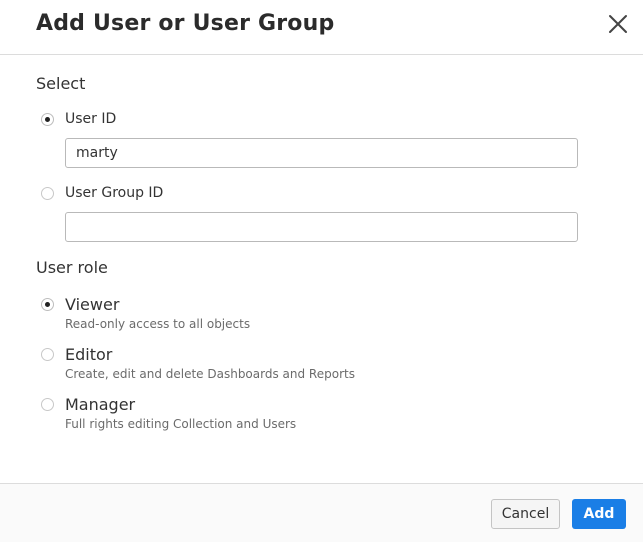 The width and height of the screenshot is (643, 542). I want to click on manager-label: Manager, so click(100, 404).